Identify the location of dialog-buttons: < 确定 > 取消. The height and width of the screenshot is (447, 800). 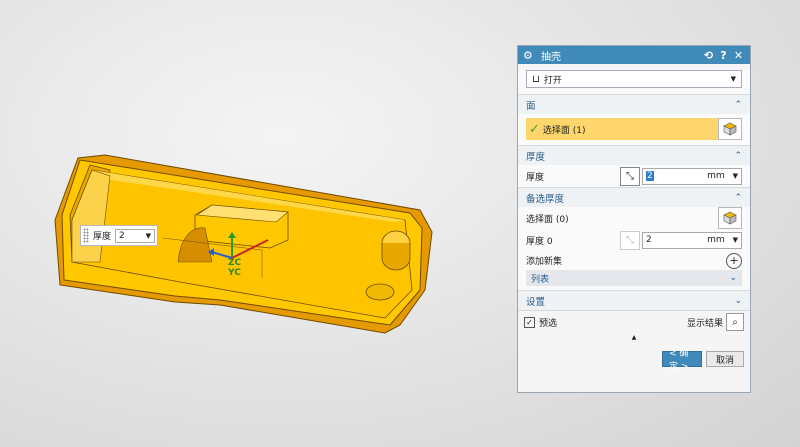
(634, 357).